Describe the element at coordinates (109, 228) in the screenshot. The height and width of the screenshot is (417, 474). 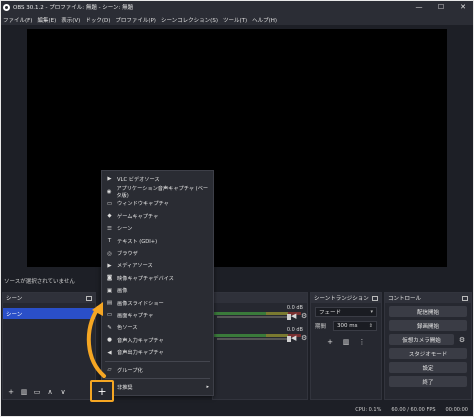
I see `list-icon: ☰` at that location.